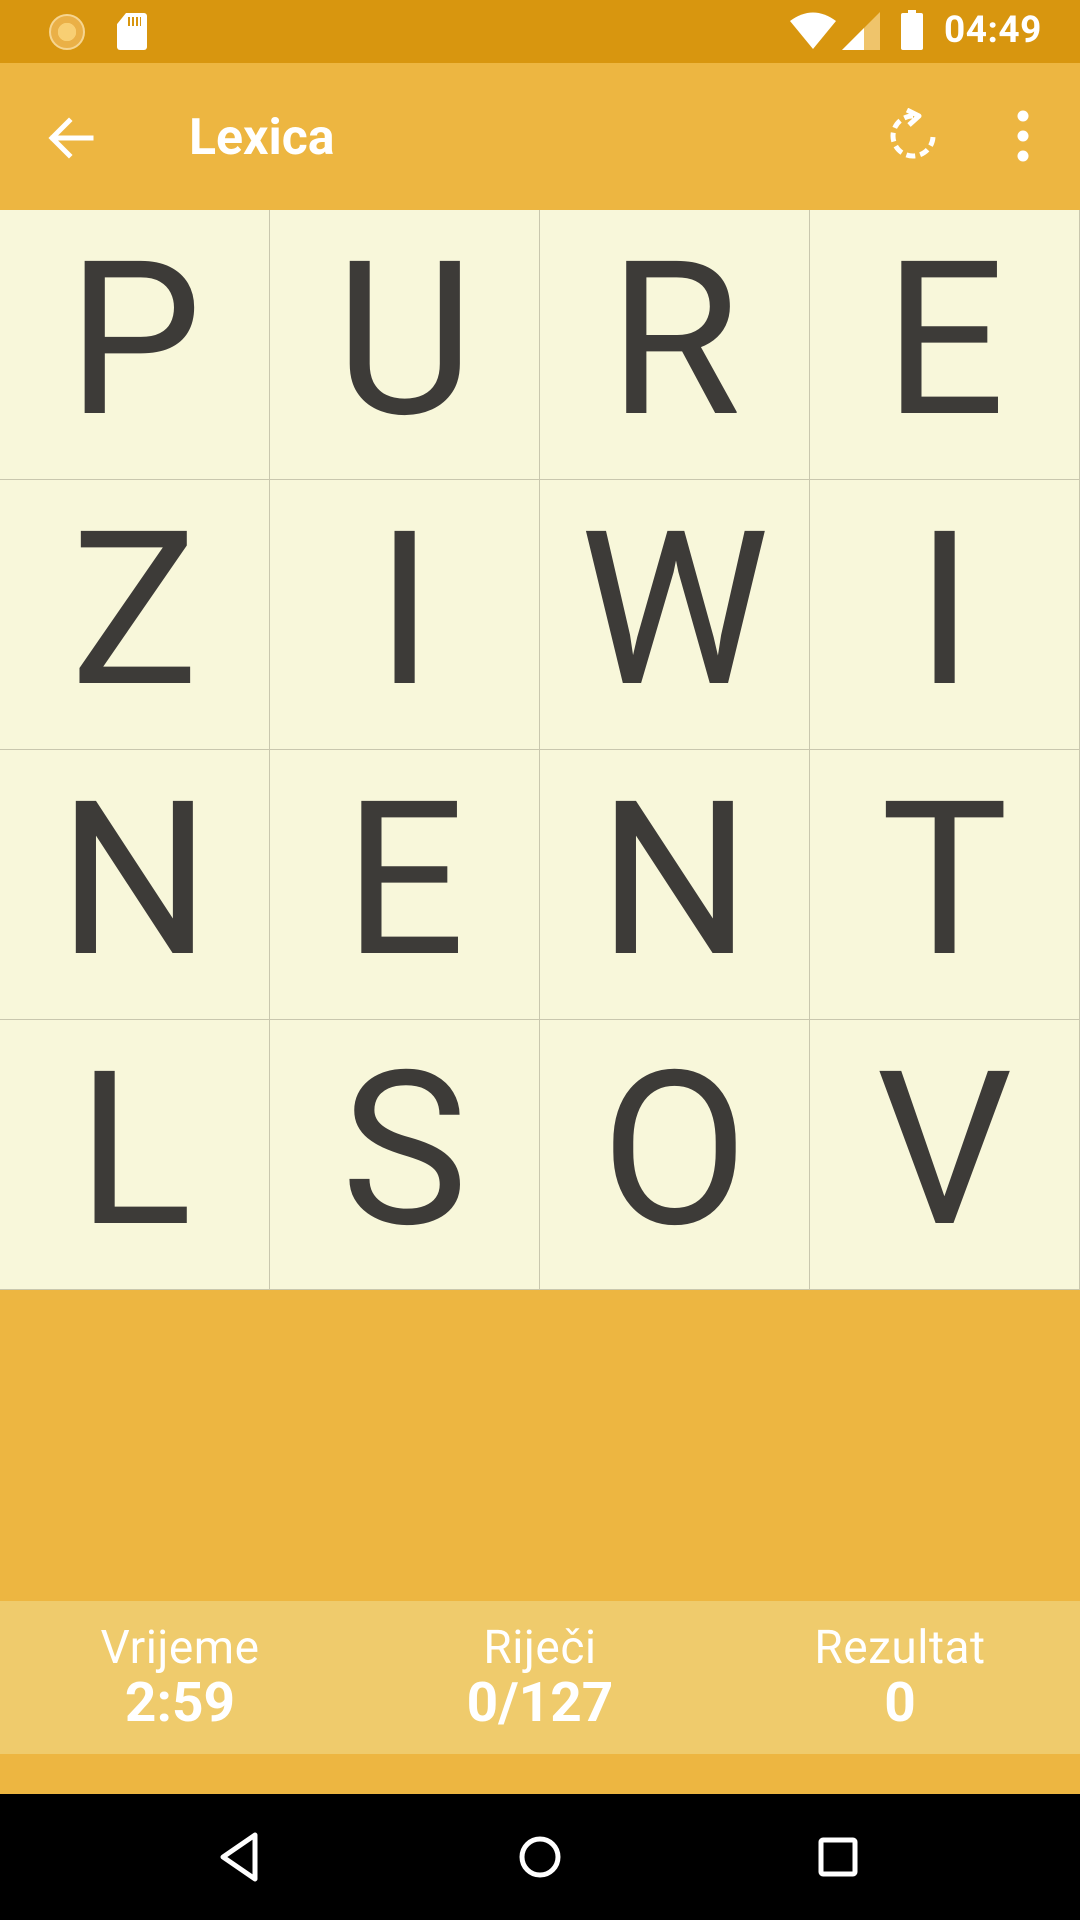  What do you see at coordinates (674, 610) in the screenshot?
I see `tile-letter: W` at bounding box center [674, 610].